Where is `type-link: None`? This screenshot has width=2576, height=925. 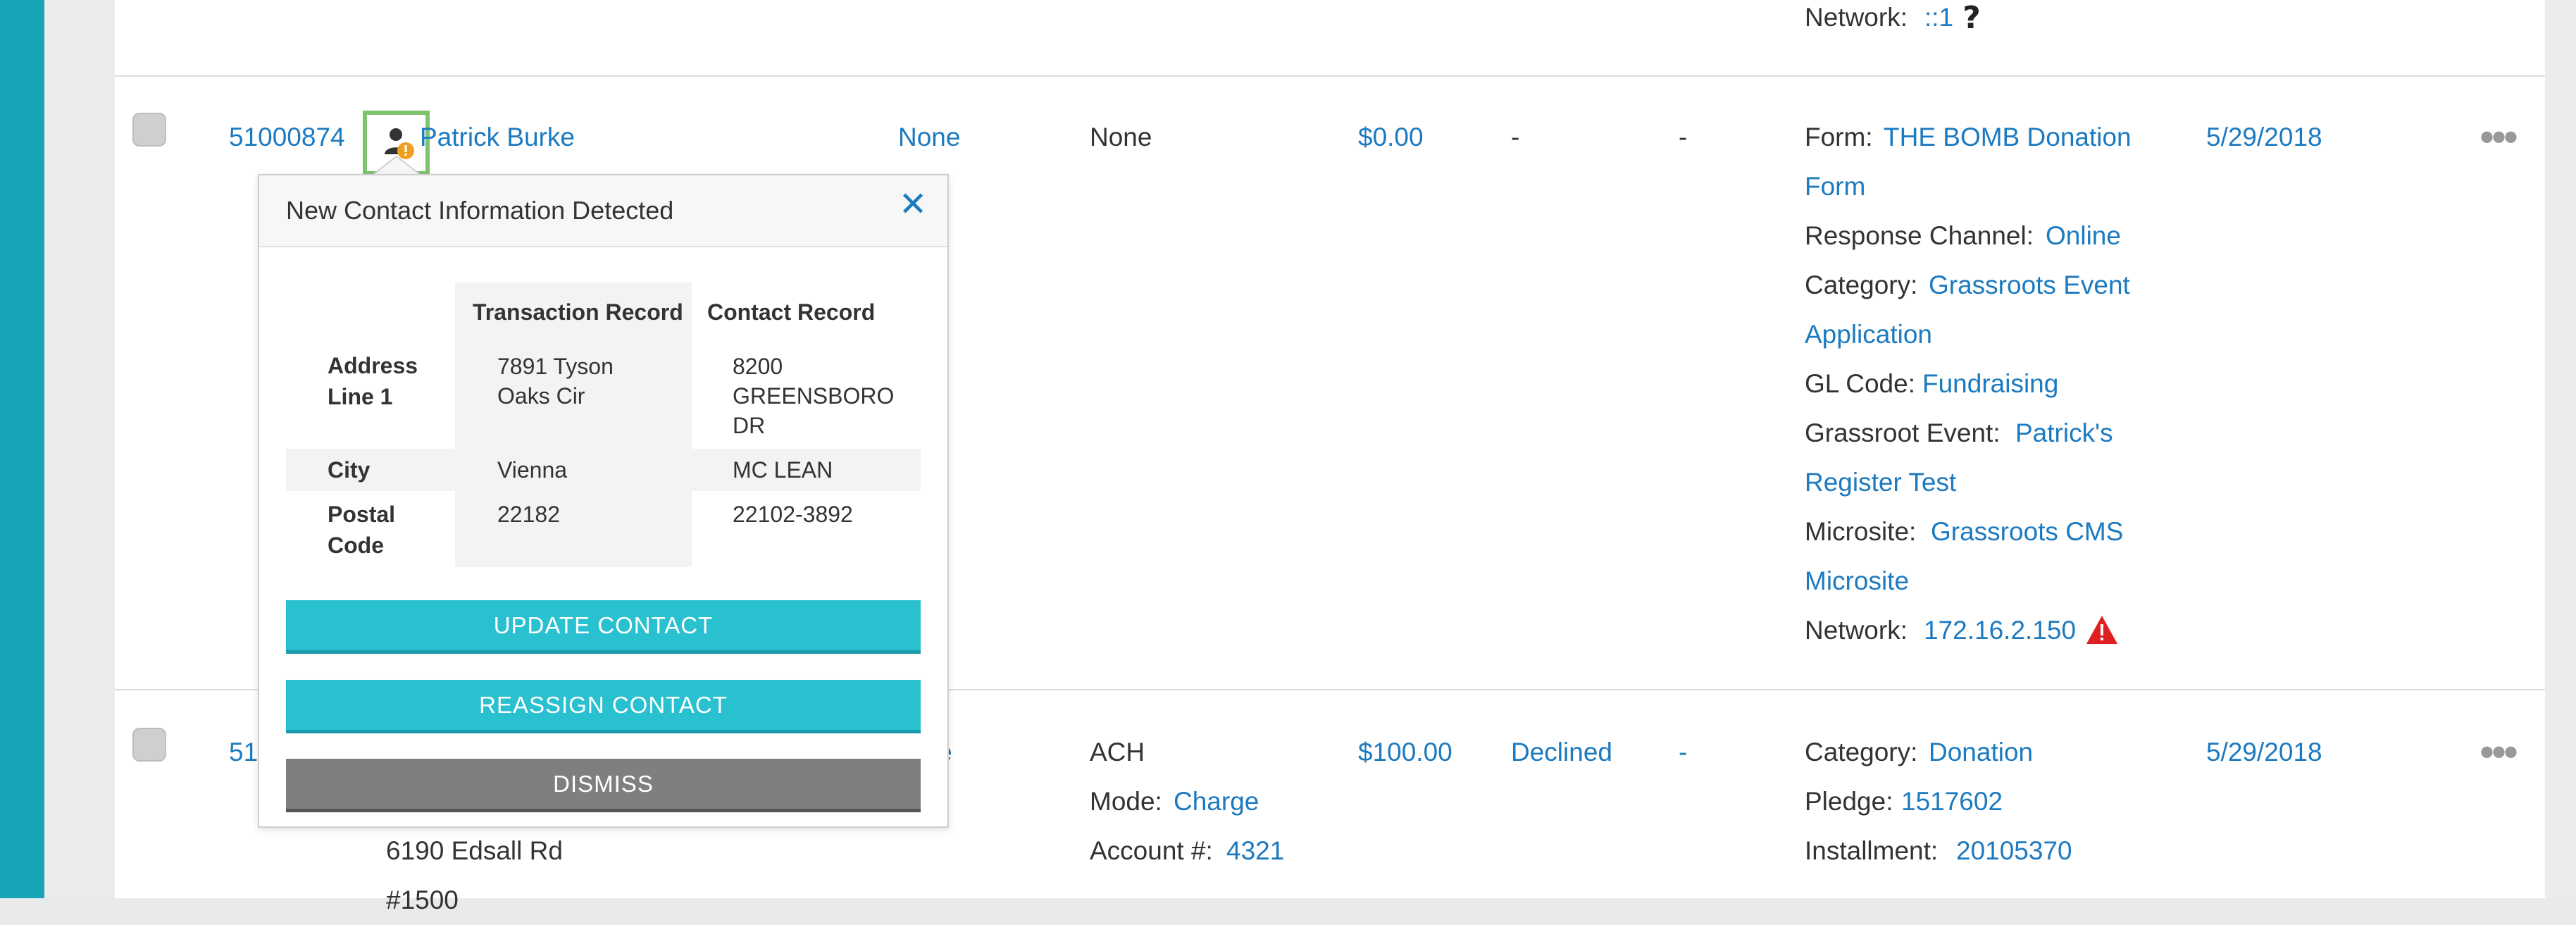 type-link: None is located at coordinates (929, 137).